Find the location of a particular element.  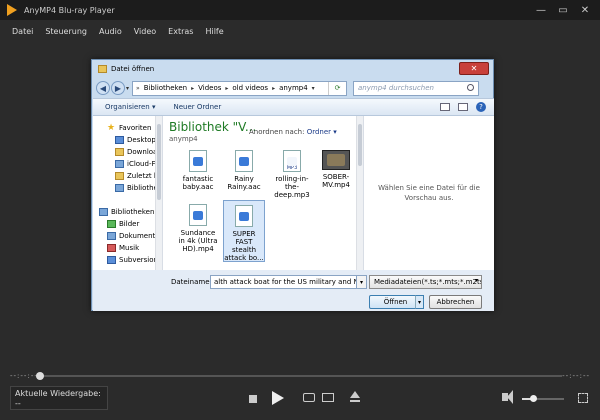

refresh-icon: ⟳ is located at coordinates (337, 88).